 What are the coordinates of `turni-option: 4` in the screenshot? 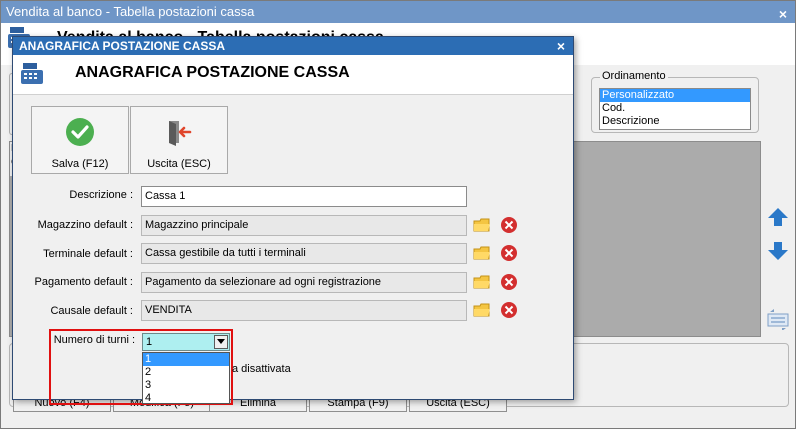 It's located at (186, 398).